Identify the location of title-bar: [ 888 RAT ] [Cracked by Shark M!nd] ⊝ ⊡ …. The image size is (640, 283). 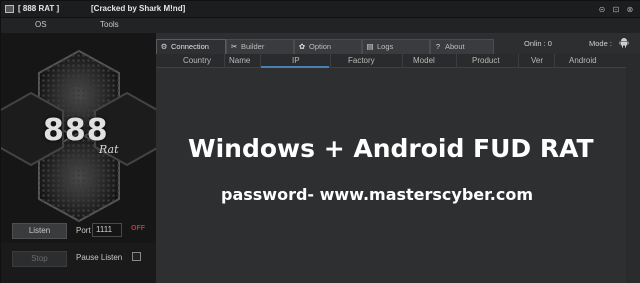
(320, 9).